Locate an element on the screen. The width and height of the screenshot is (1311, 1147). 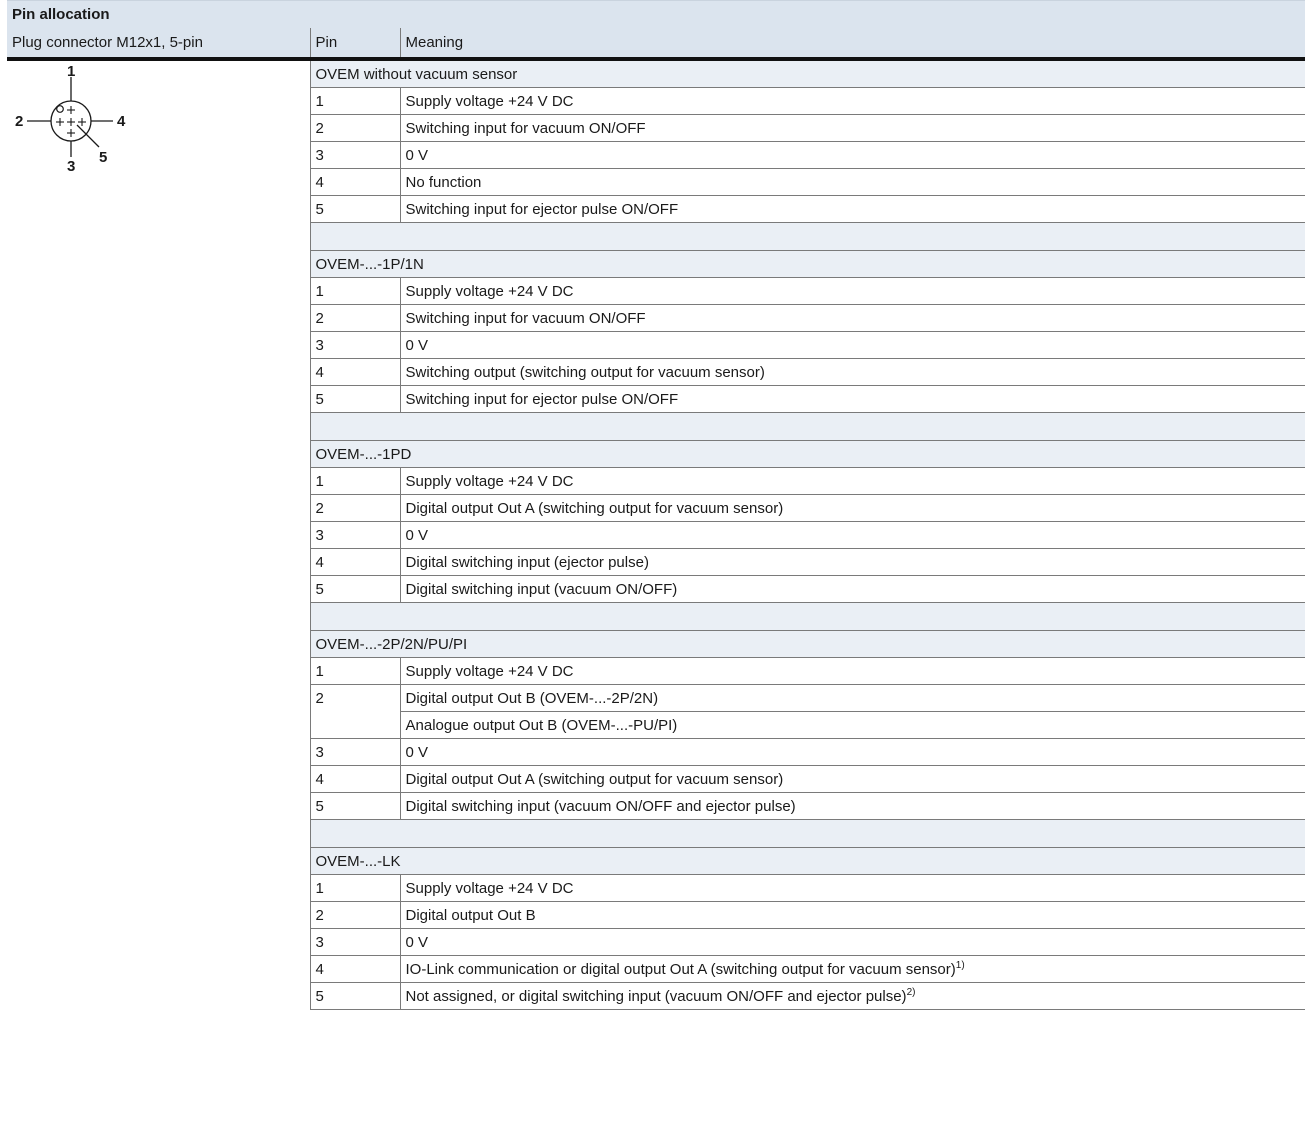
pin-label-5: 5 is located at coordinates (103, 157).